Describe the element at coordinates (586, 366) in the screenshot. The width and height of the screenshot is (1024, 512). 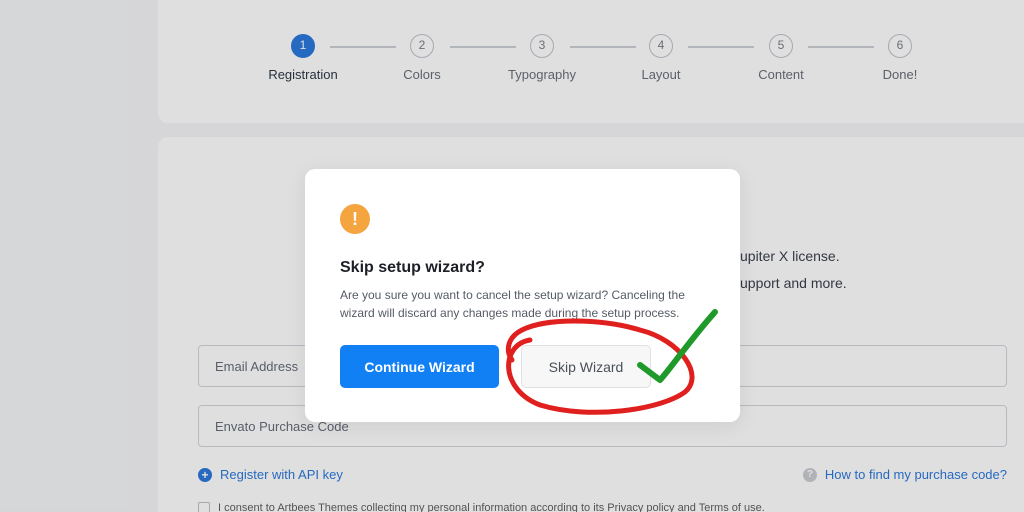
I see `skip-wizard-button: Skip Wizard` at that location.